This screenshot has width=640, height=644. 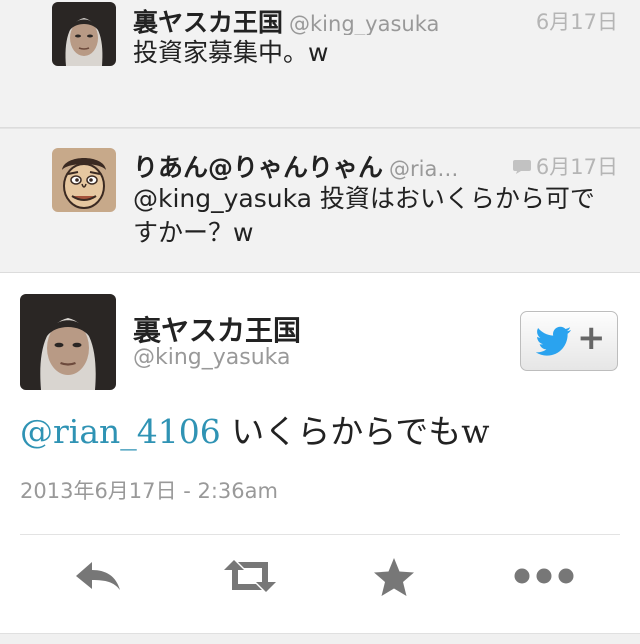 I want to click on cartoon-face-icon, so click(x=84, y=180).